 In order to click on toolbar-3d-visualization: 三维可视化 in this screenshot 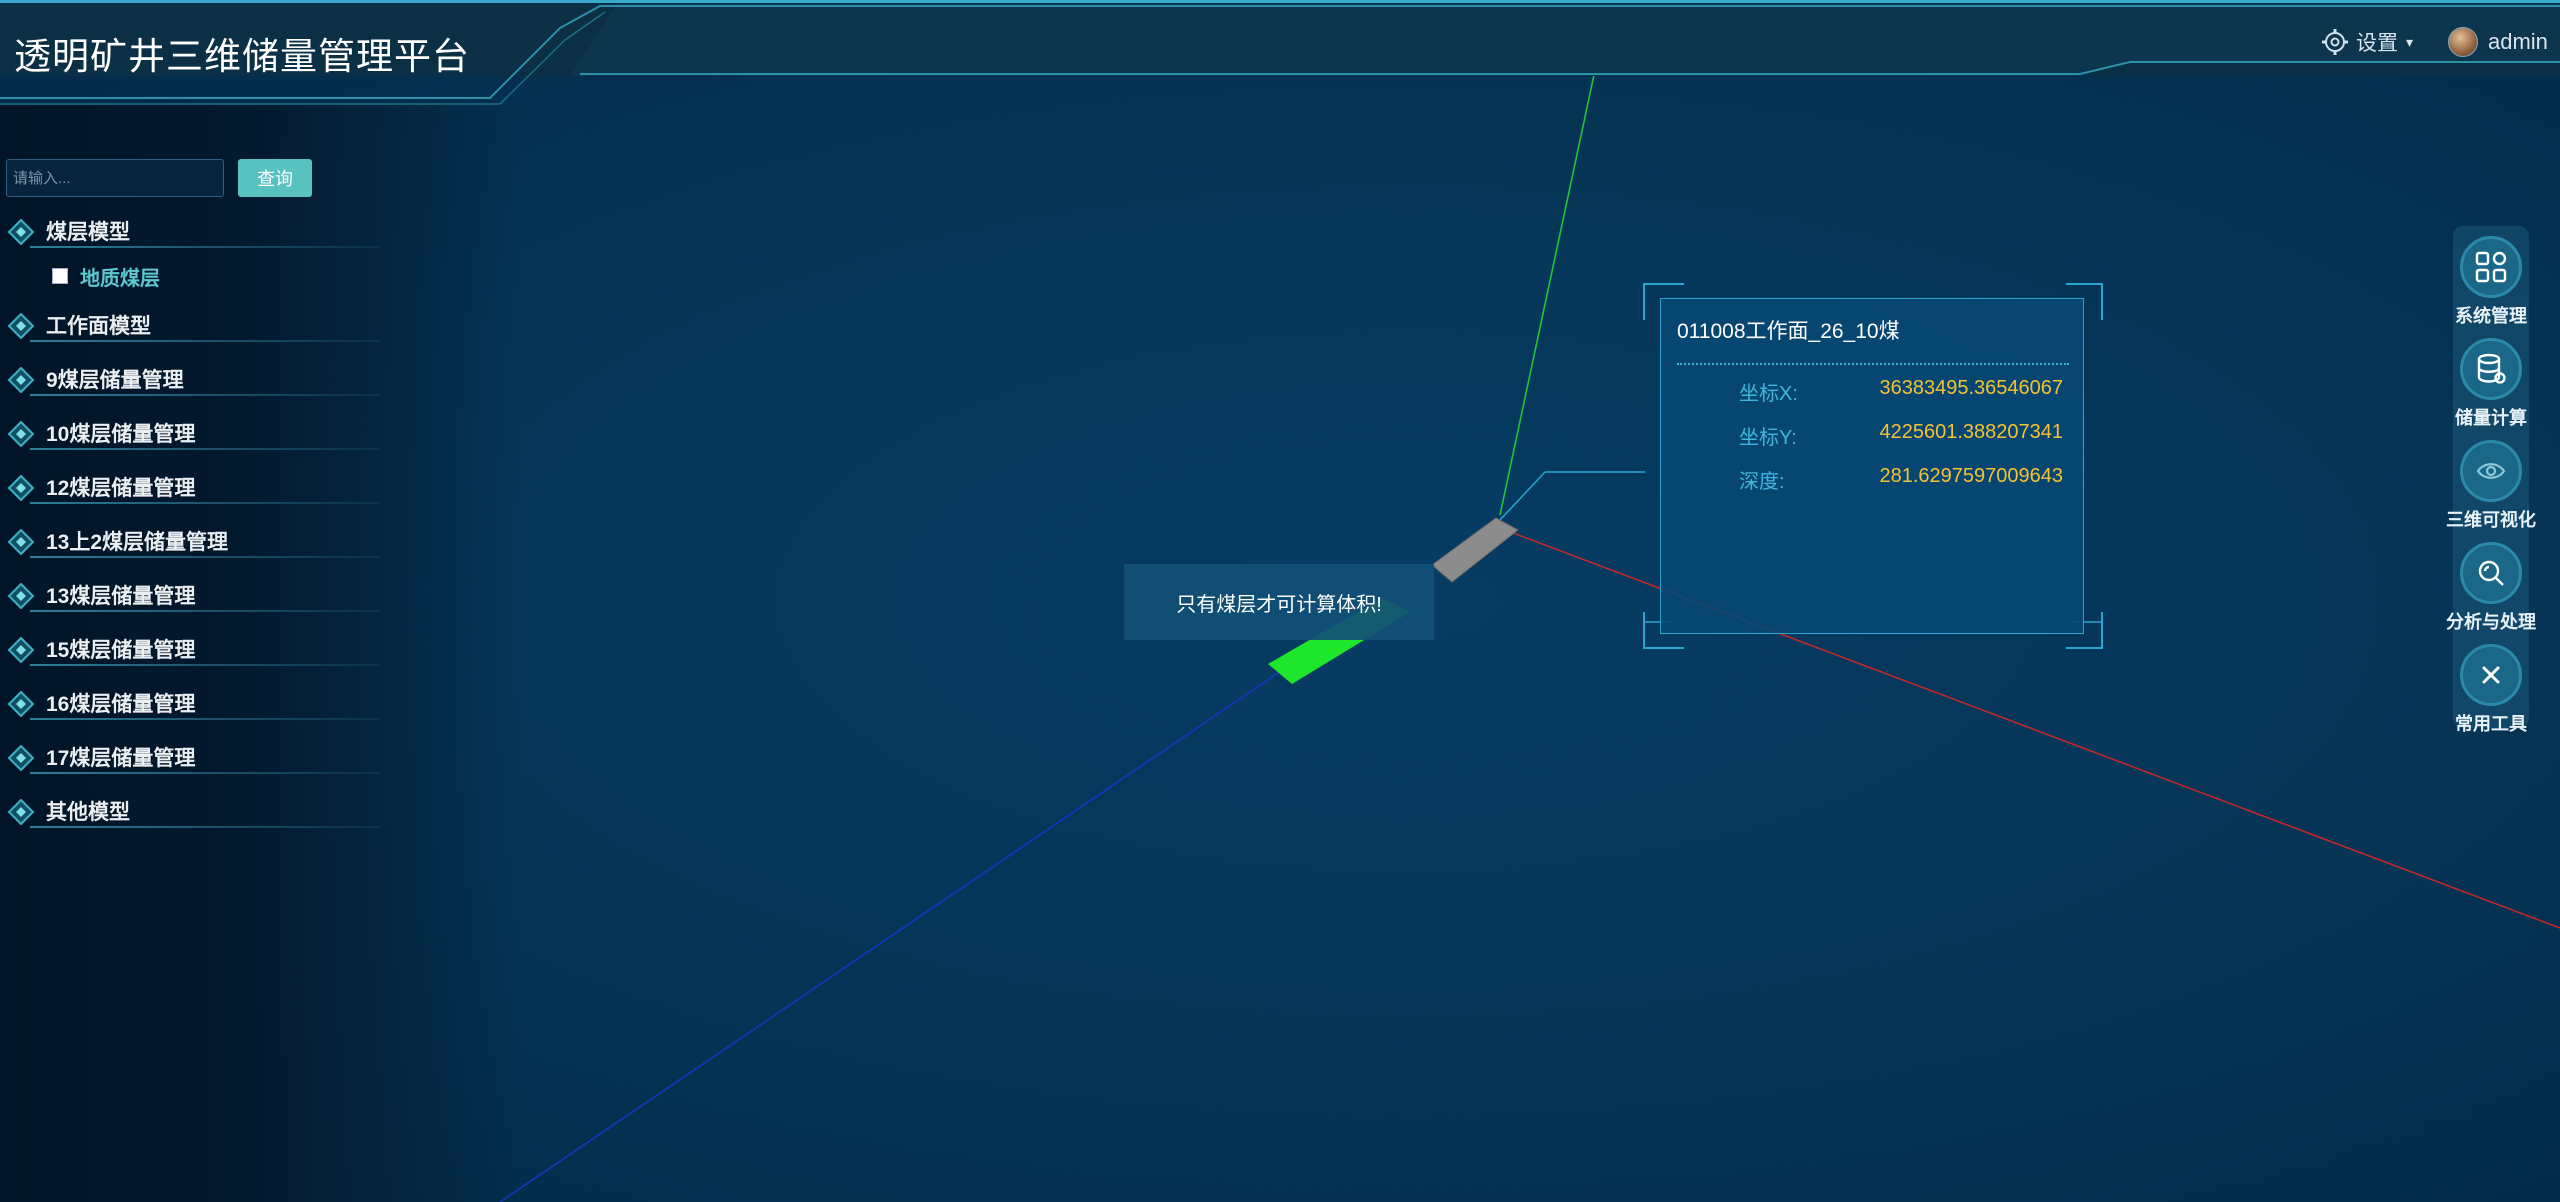, I will do `click(2490, 491)`.